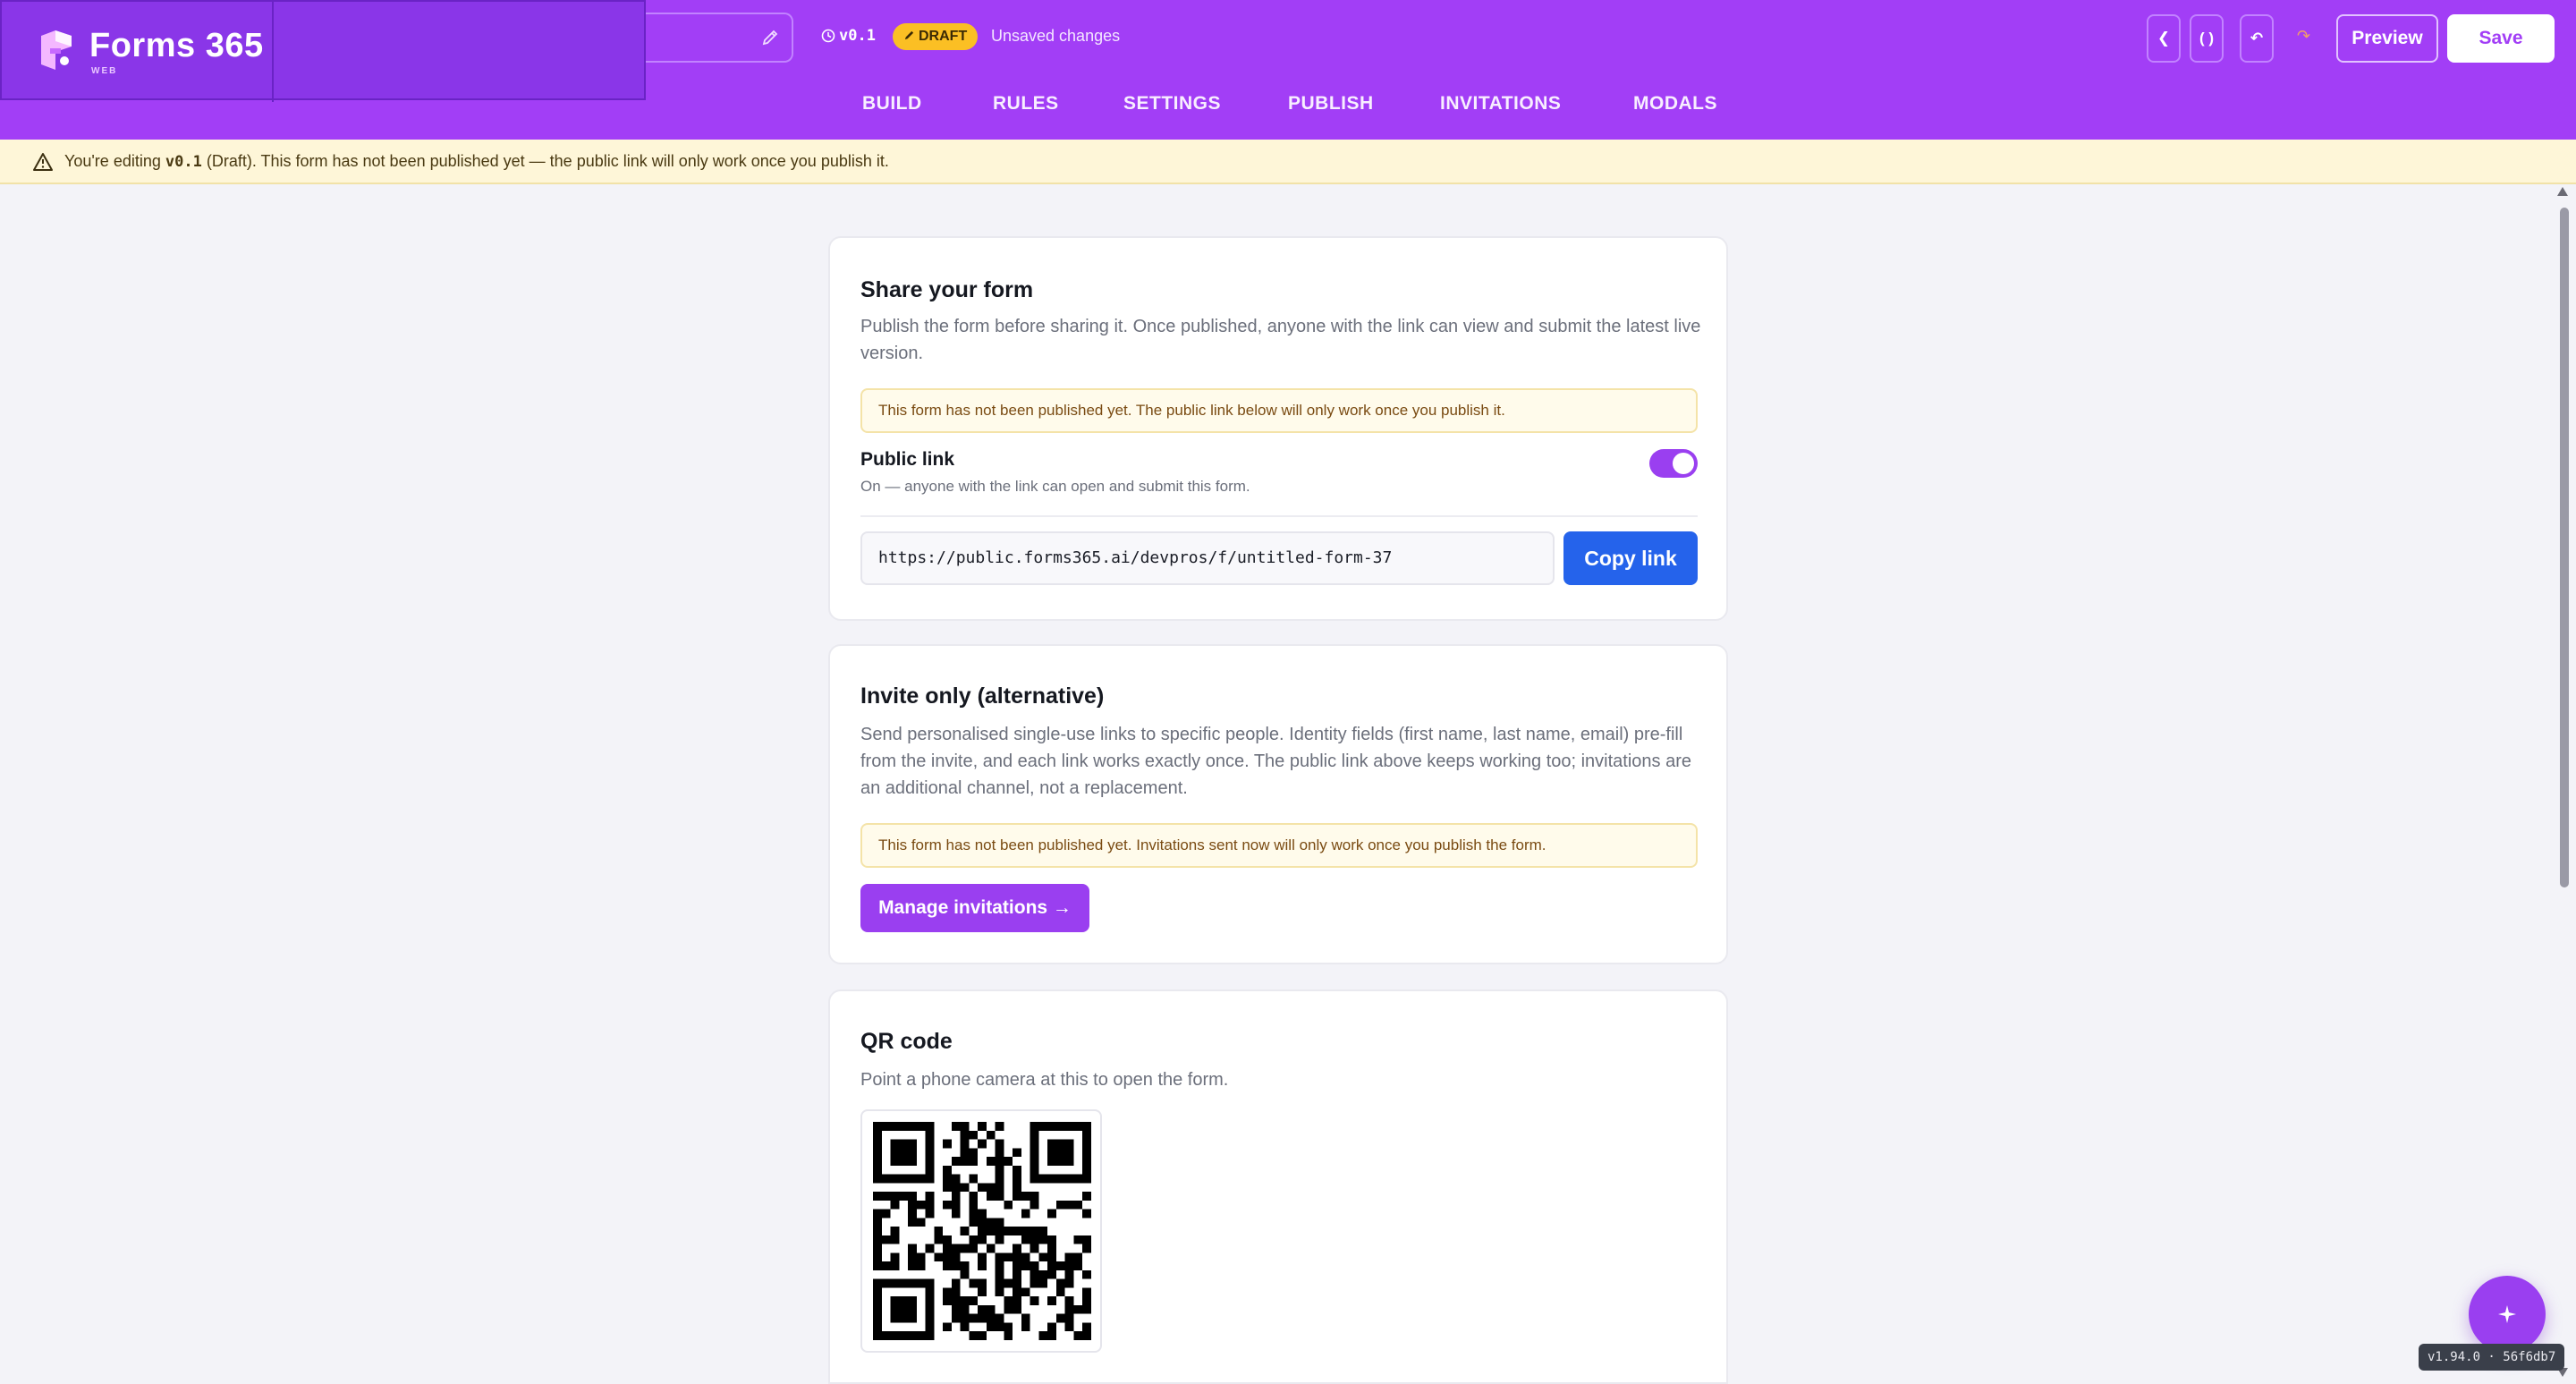 The image size is (2576, 1384). I want to click on redo-button: ↷, so click(2303, 36).